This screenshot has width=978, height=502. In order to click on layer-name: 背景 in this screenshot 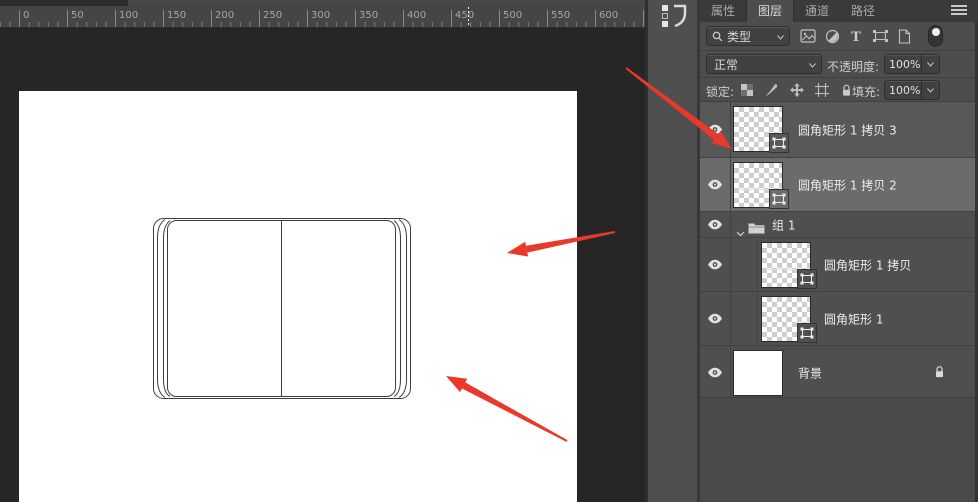, I will do `click(810, 372)`.